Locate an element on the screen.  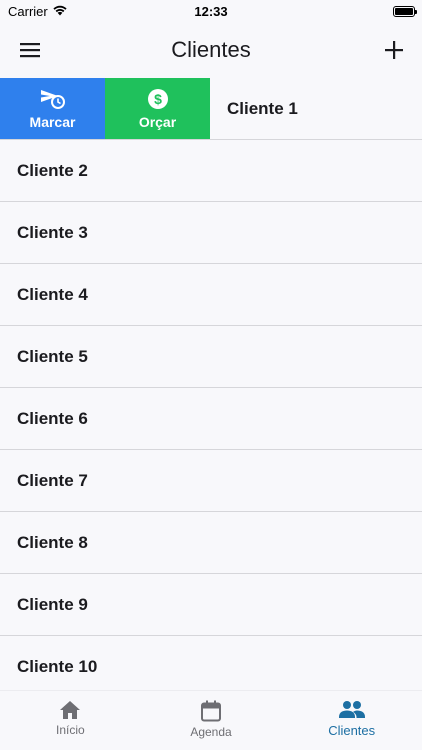
menu-button is located at coordinates (30, 50).